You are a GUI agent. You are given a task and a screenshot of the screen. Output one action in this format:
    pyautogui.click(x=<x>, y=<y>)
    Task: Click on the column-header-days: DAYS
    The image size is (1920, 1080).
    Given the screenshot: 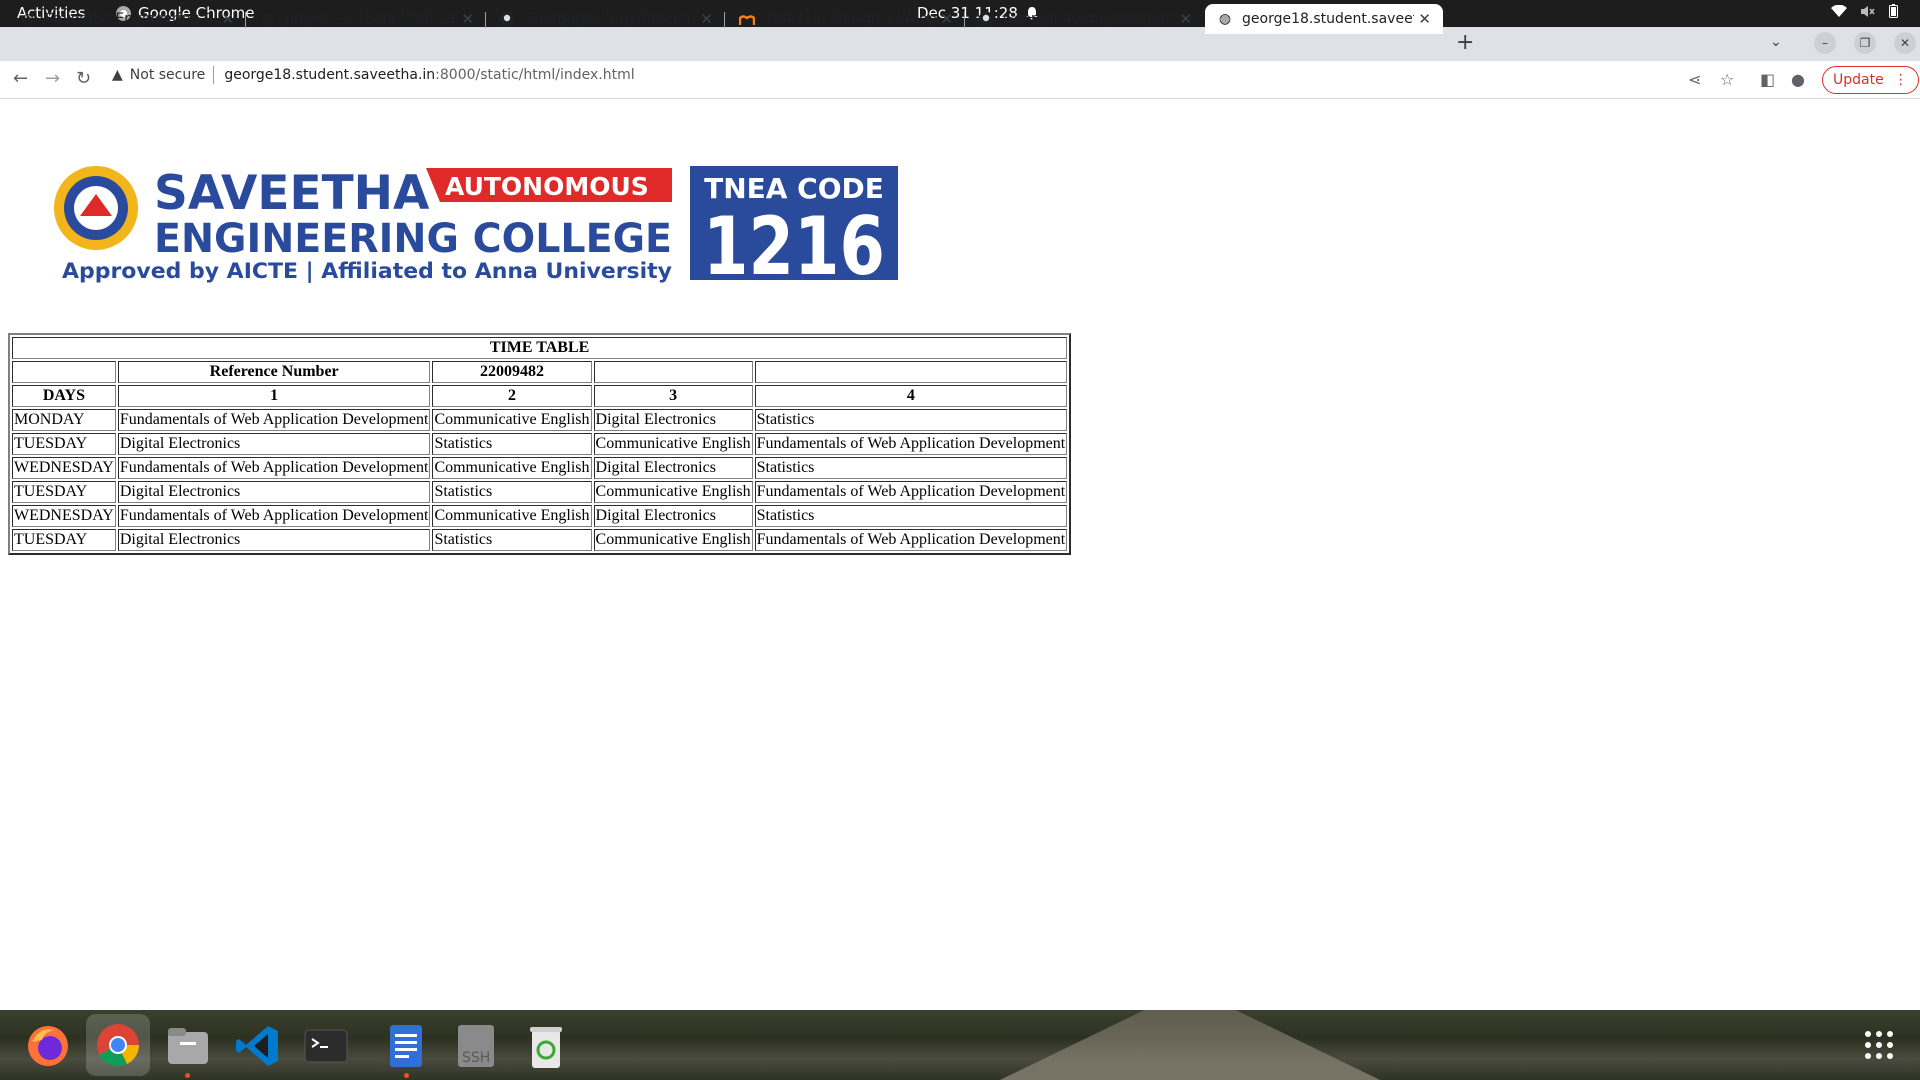 What is the action you would take?
    pyautogui.click(x=64, y=396)
    